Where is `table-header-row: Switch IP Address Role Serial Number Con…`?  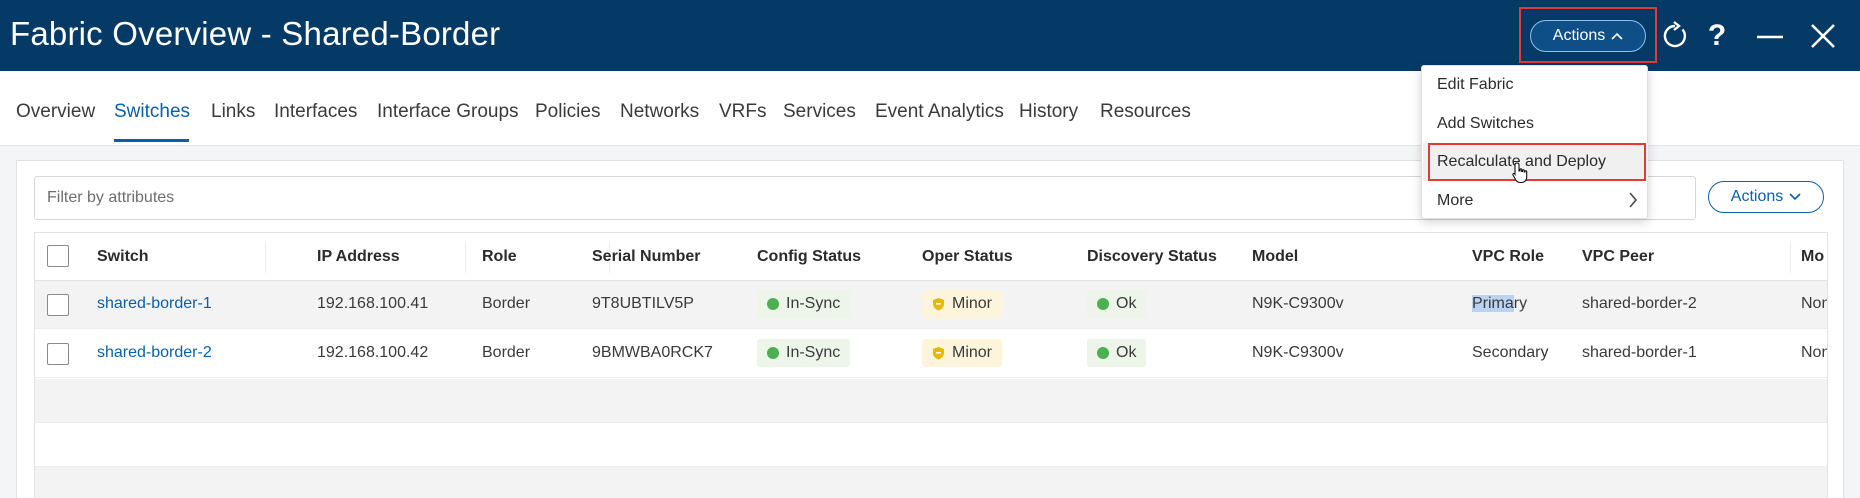 table-header-row: Switch IP Address Role Serial Number Con… is located at coordinates (931, 257).